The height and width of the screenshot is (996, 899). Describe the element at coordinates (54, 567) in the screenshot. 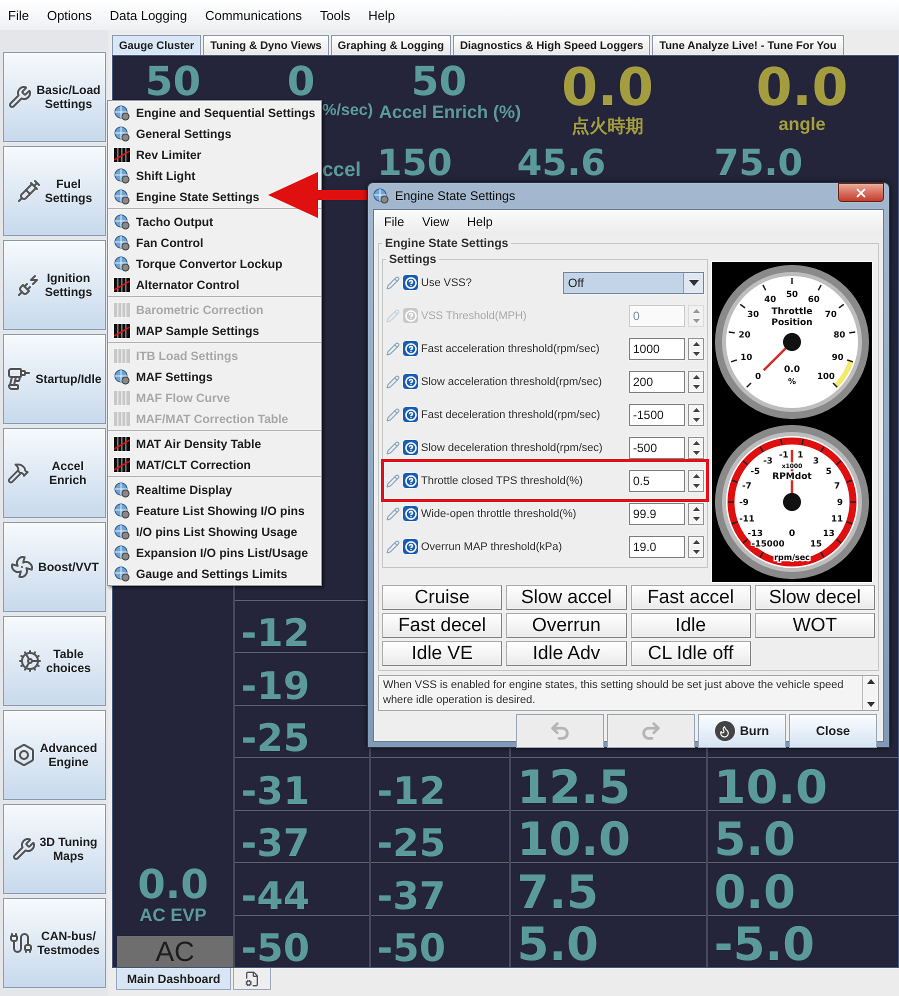

I see `sidebar-button: Boost/VVT` at that location.